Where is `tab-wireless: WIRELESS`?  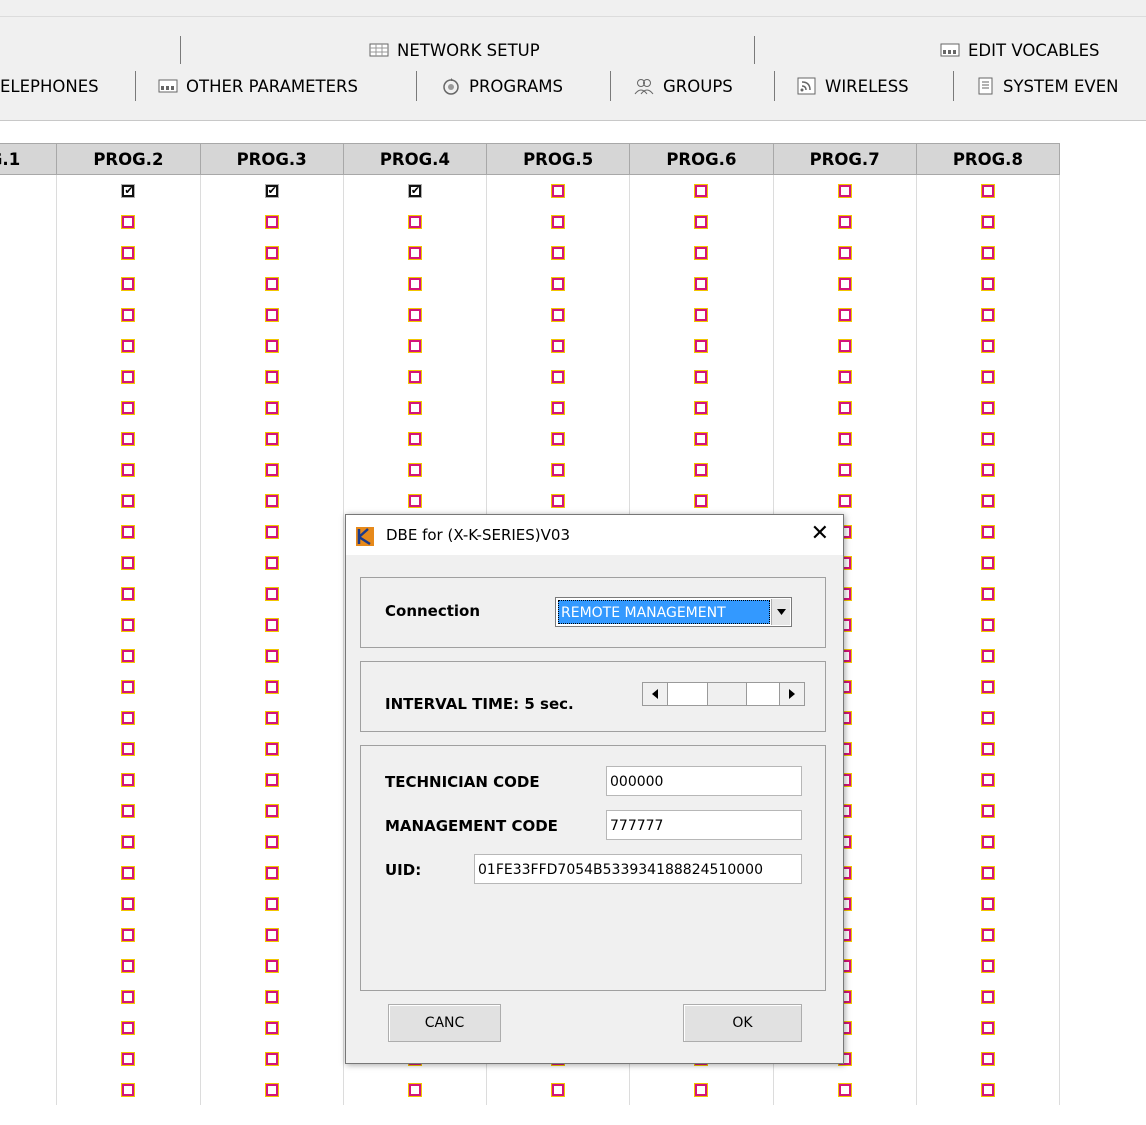
tab-wireless: WIRELESS is located at coordinates (853, 86).